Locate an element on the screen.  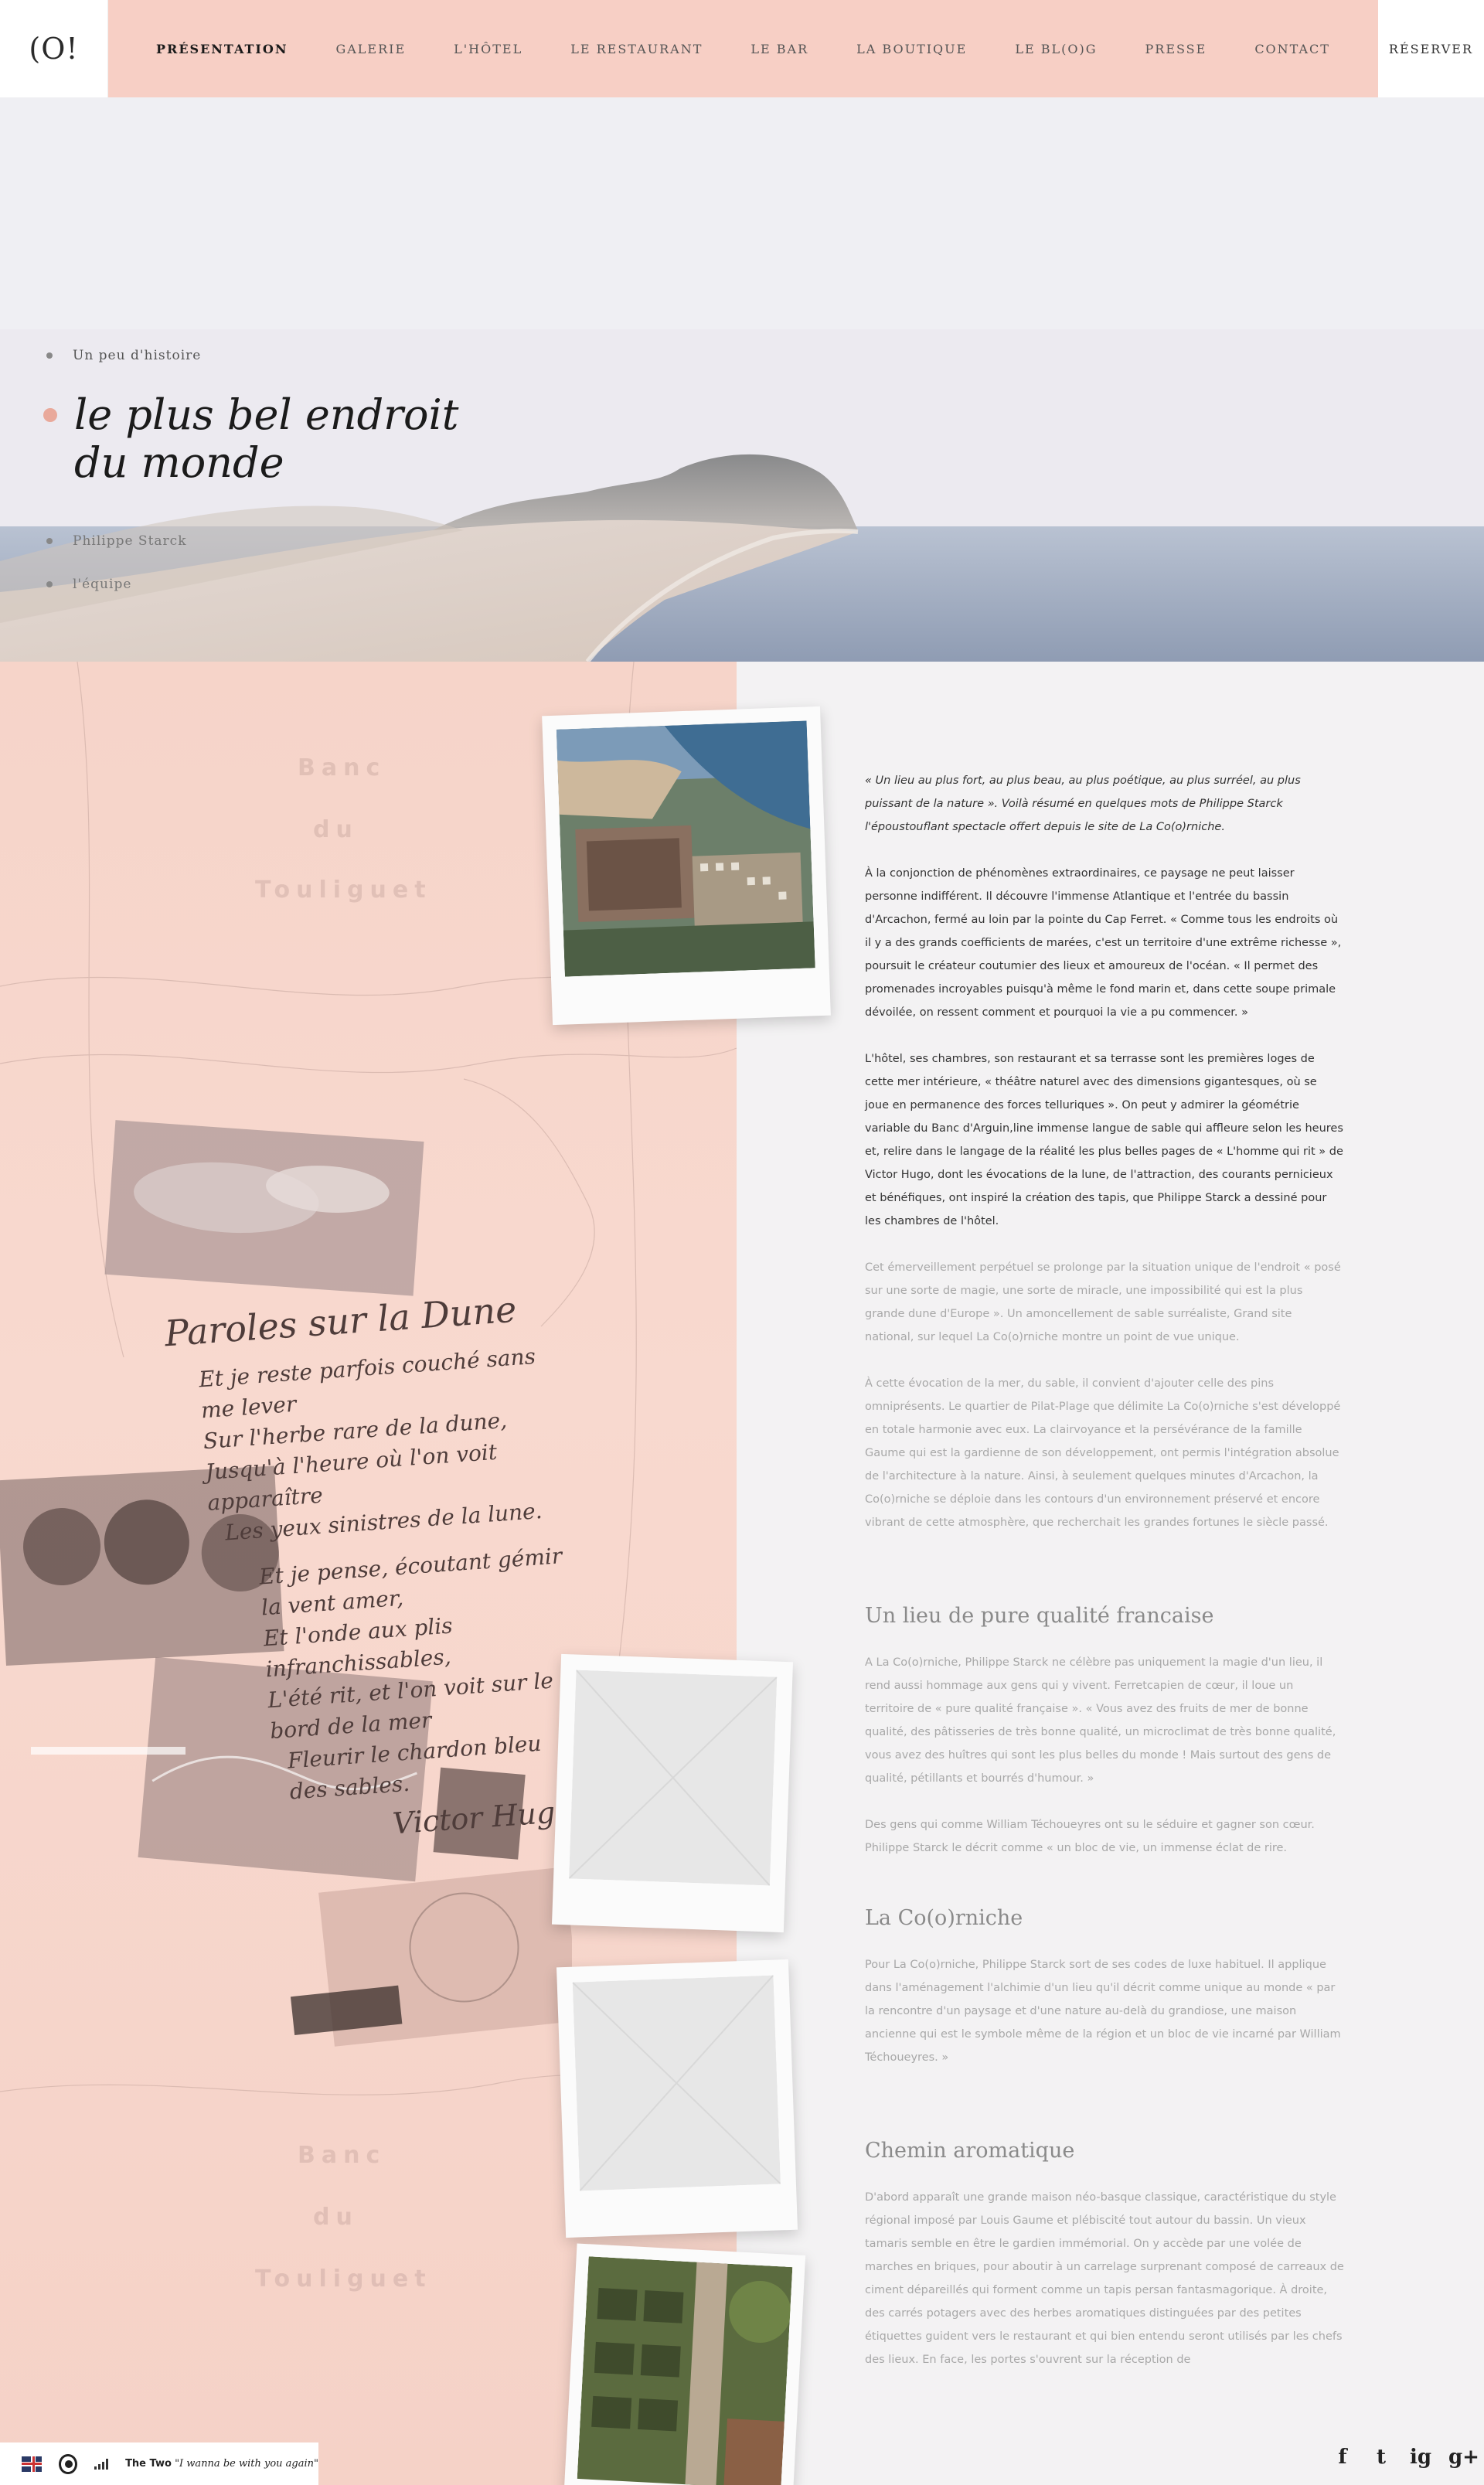
menu-item-philippe-starck: Philippe Starck is located at coordinates (261, 541).